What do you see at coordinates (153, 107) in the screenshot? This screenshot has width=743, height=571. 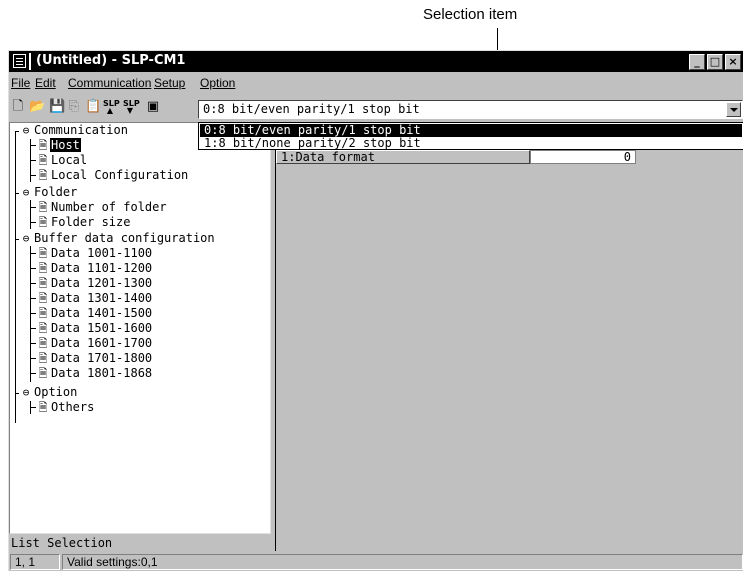 I see `print-preview-icon: ▣` at bounding box center [153, 107].